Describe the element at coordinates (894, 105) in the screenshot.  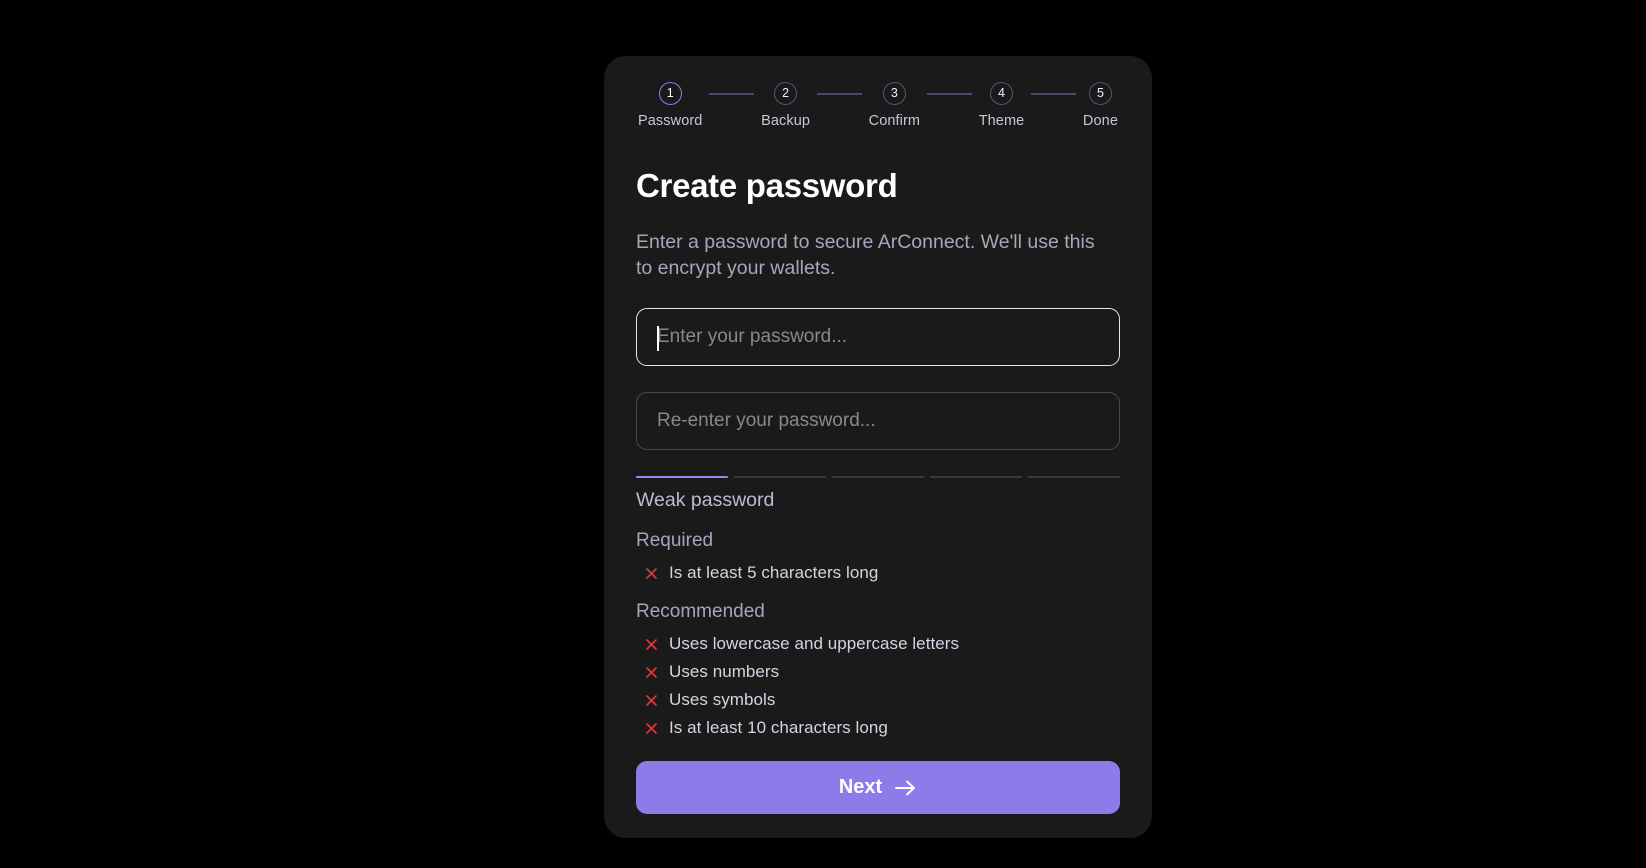
I see `stepper-step-confirm: 3 Confirm` at that location.